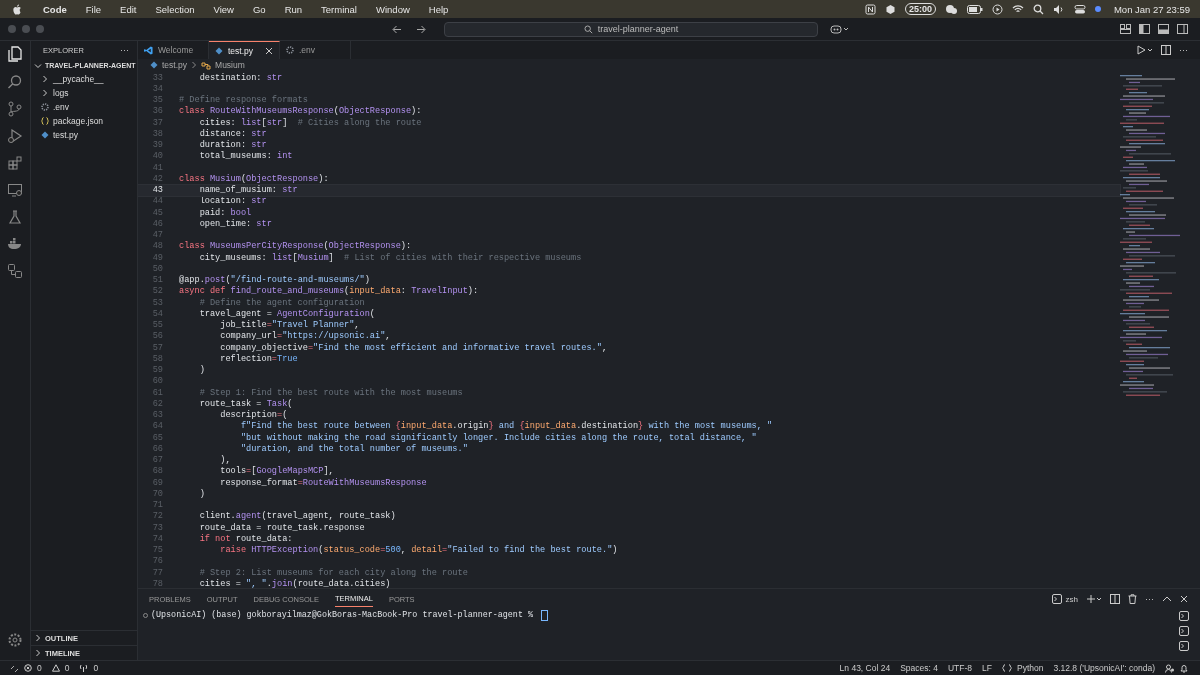  I want to click on explorer-entry: logs, so click(84, 93).